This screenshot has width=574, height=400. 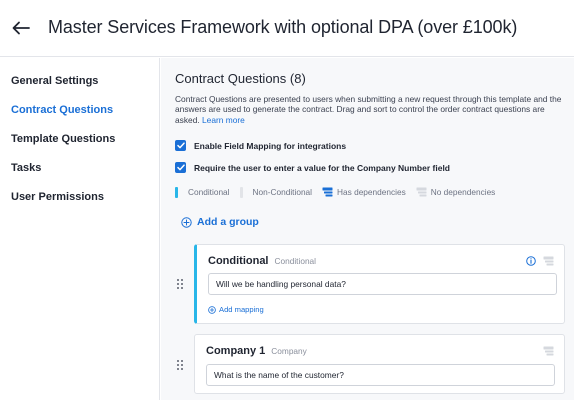 I want to click on question-name: Conditional, so click(x=238, y=261).